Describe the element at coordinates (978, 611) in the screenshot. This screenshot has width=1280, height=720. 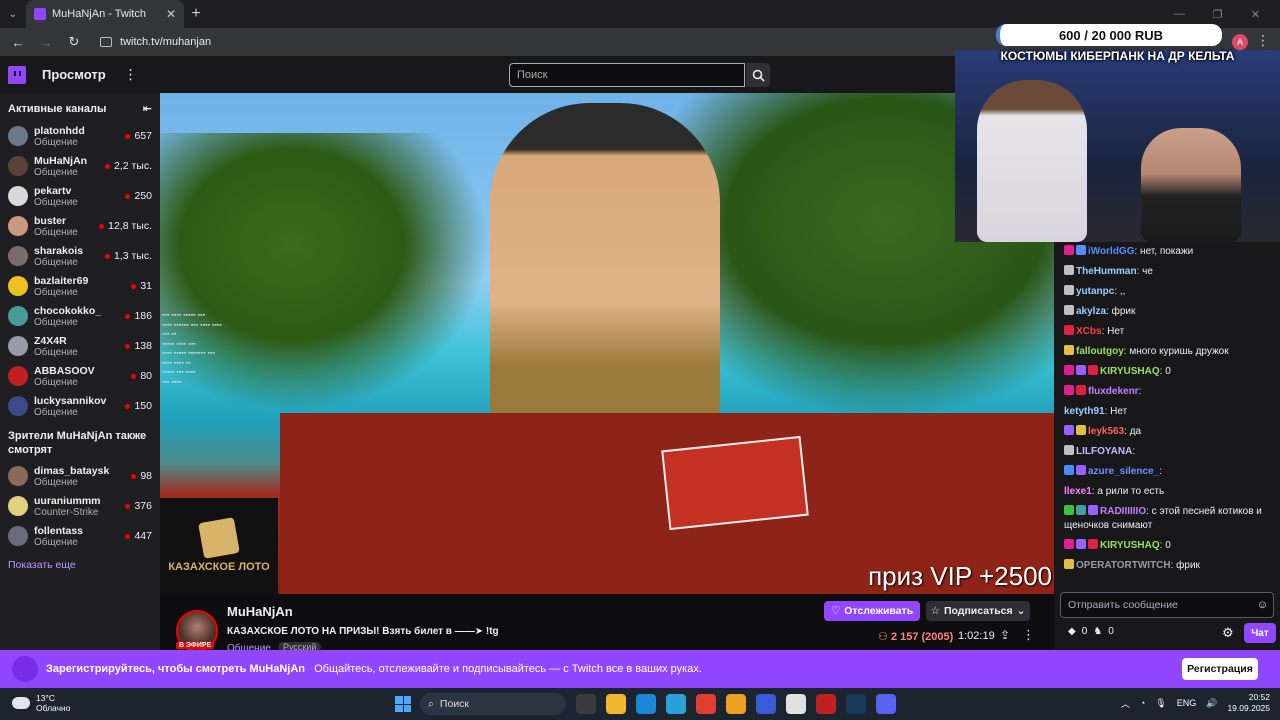
I see `subscribe-button: ☆ Подписаться ⌄` at that location.